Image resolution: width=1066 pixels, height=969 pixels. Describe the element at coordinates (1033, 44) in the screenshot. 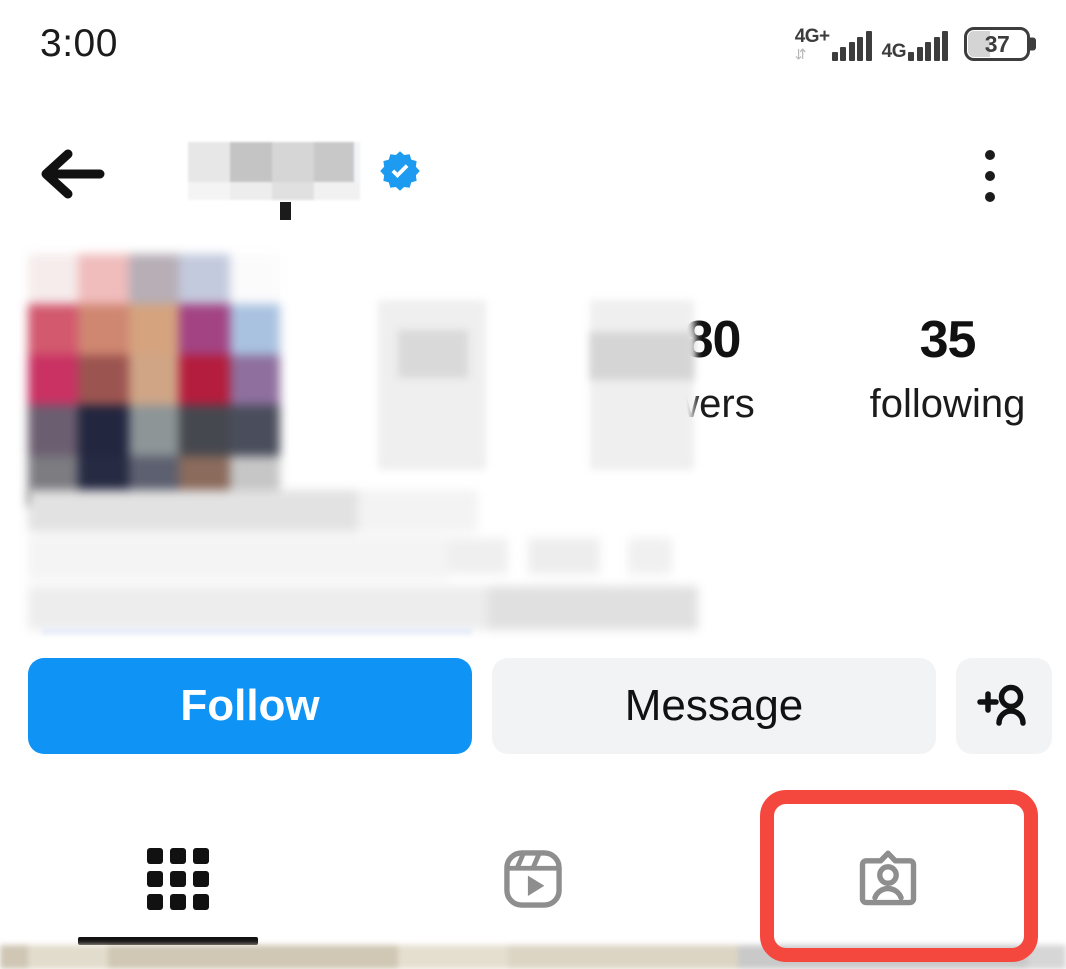

I see `battery-terminal` at that location.